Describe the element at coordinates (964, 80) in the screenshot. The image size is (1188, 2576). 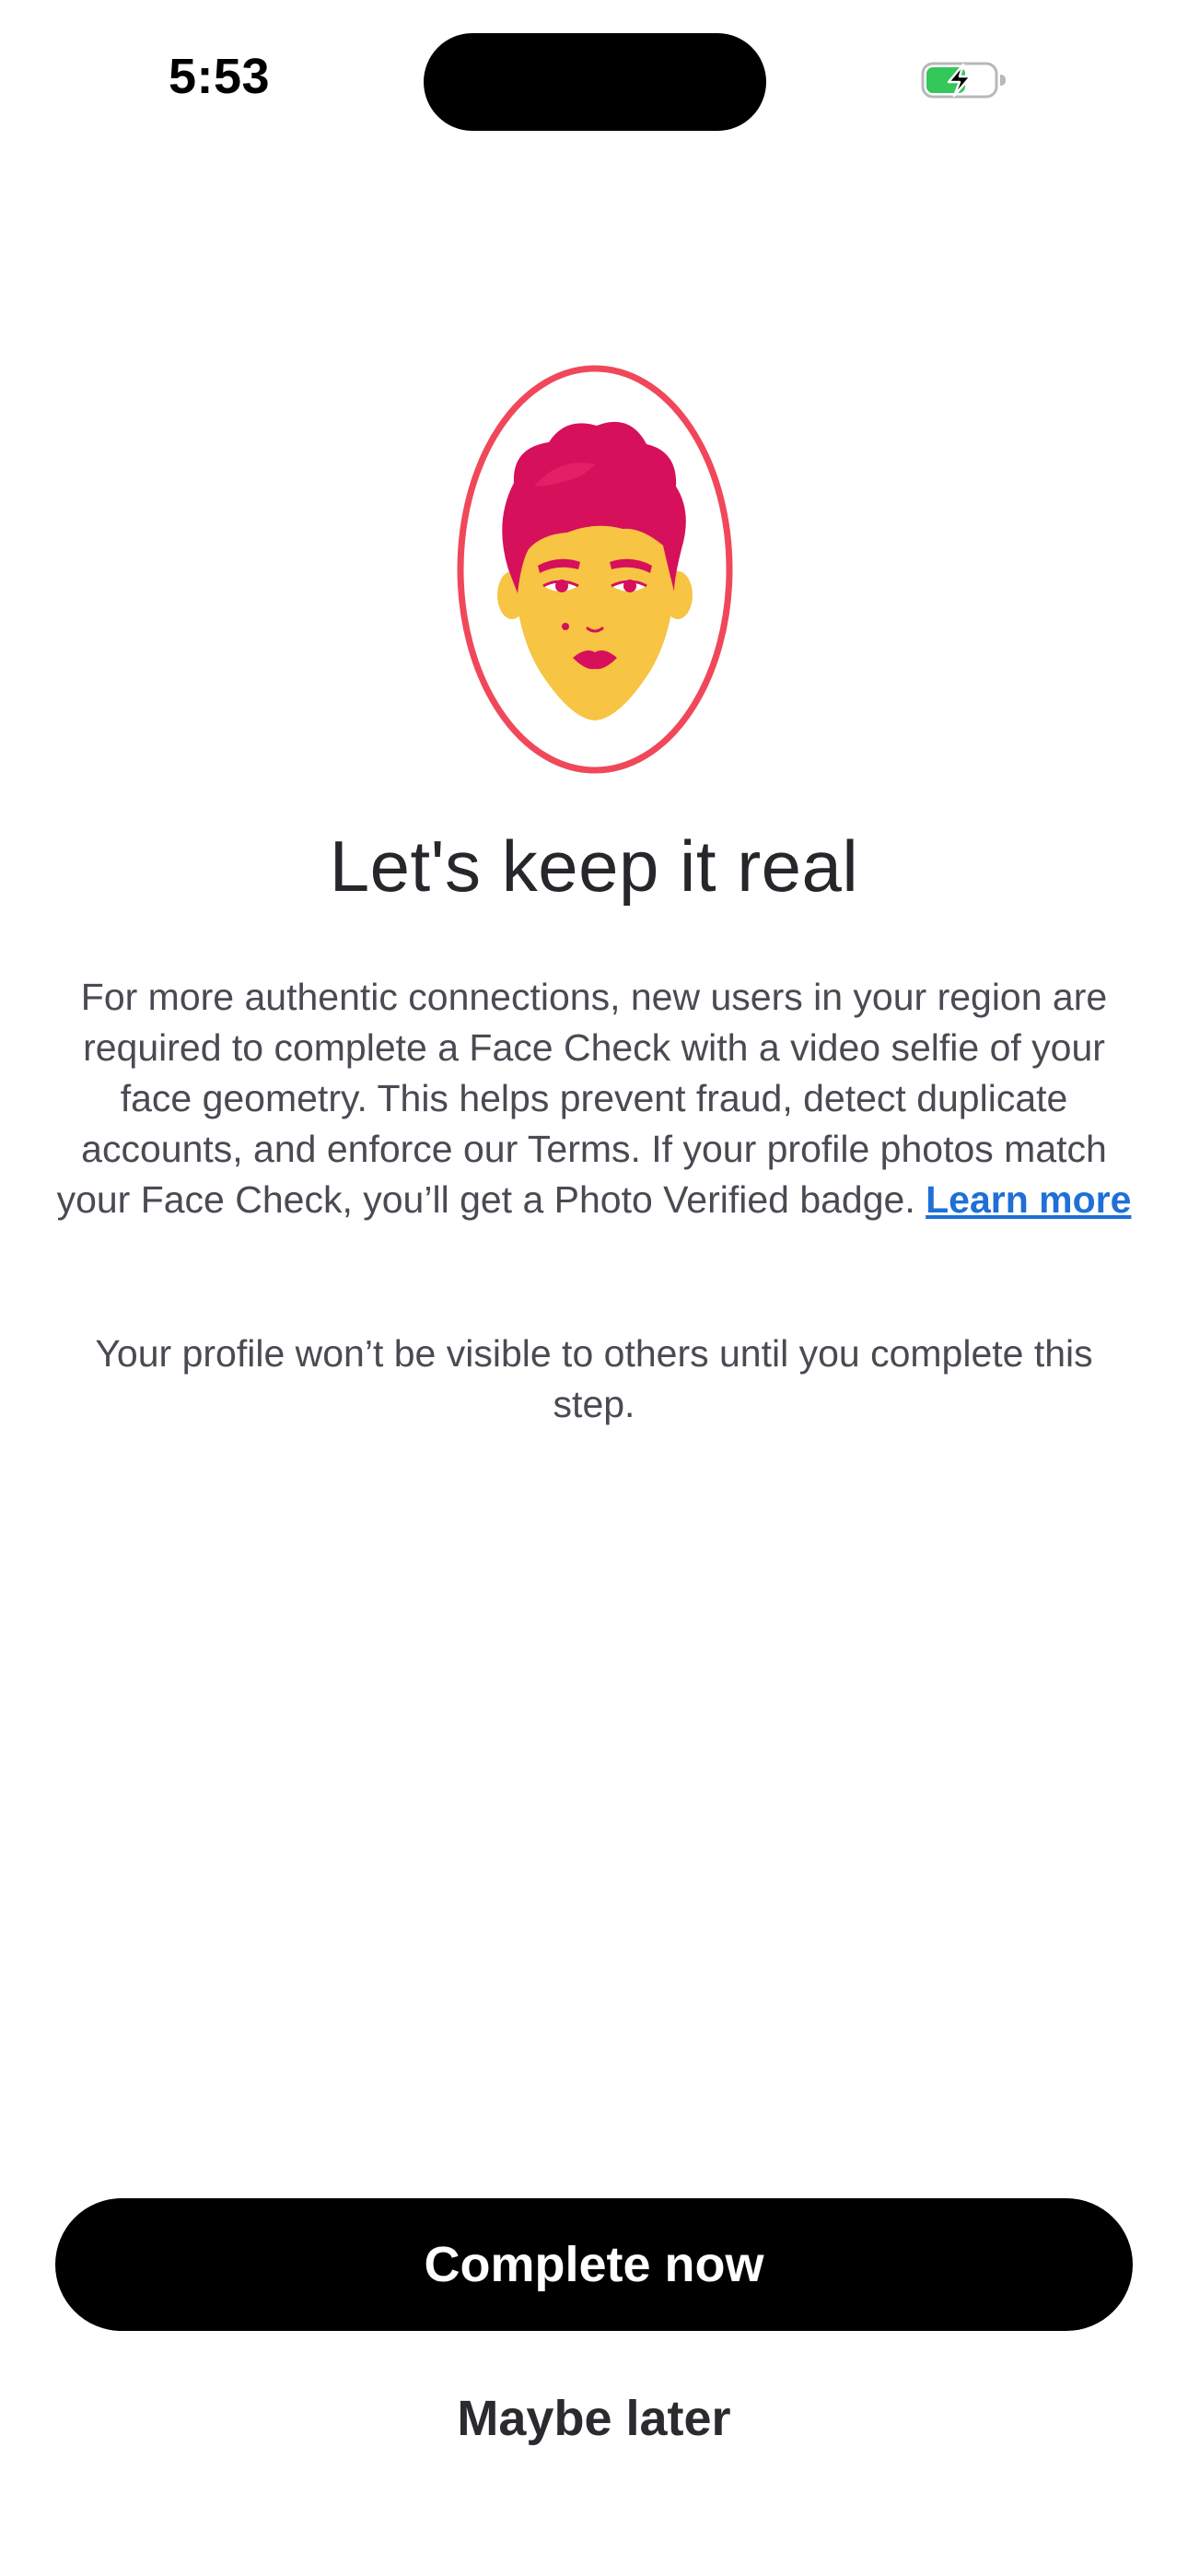
I see `battery-charging-icon` at that location.